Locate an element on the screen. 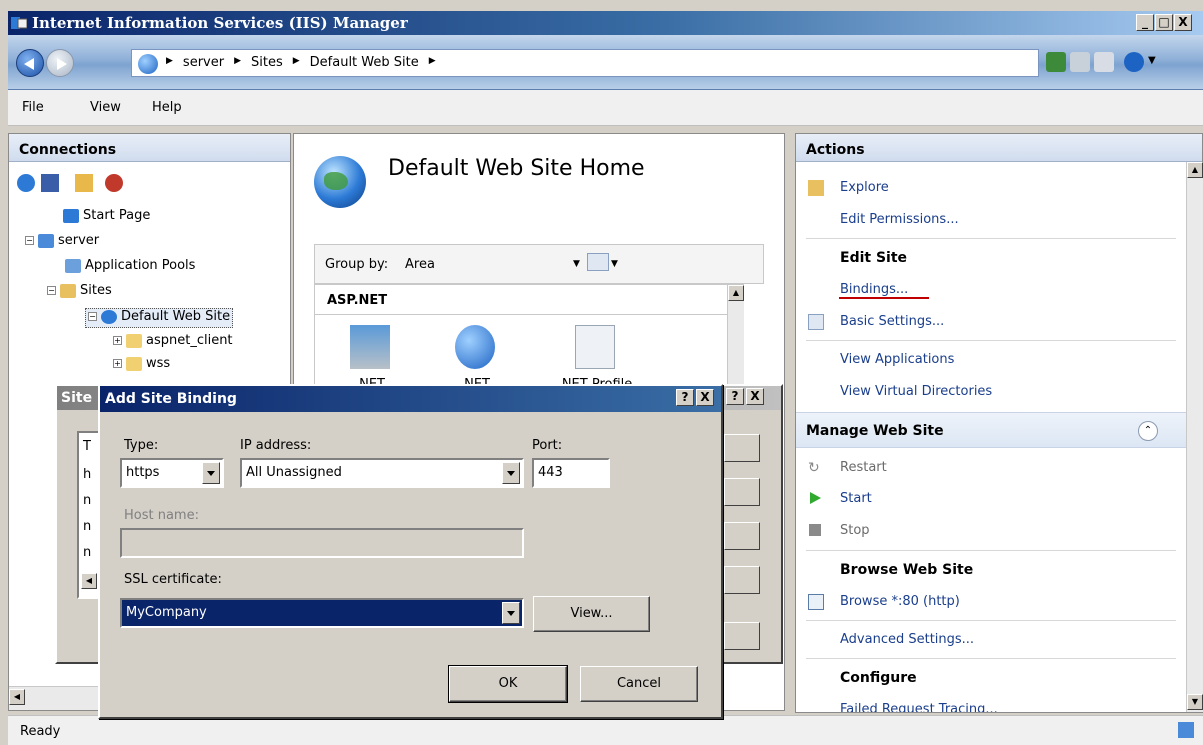  iis-app-icon is located at coordinates (19, 23).